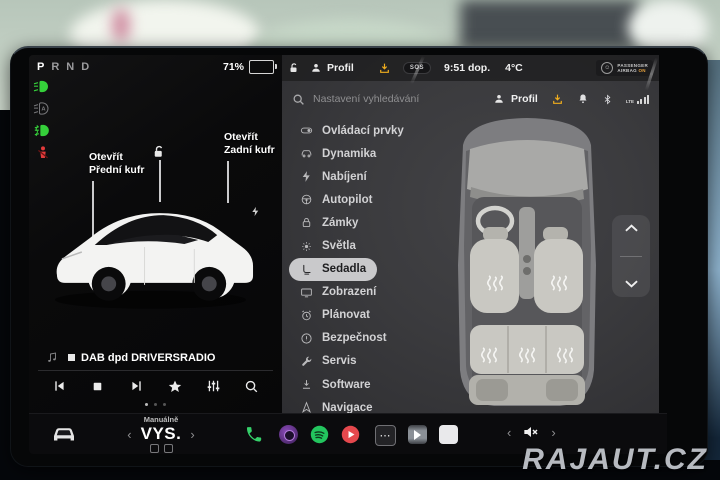 The width and height of the screenshot is (720, 480). Describe the element at coordinates (527, 349) in the screenshot. I see `rear-bench` at that location.